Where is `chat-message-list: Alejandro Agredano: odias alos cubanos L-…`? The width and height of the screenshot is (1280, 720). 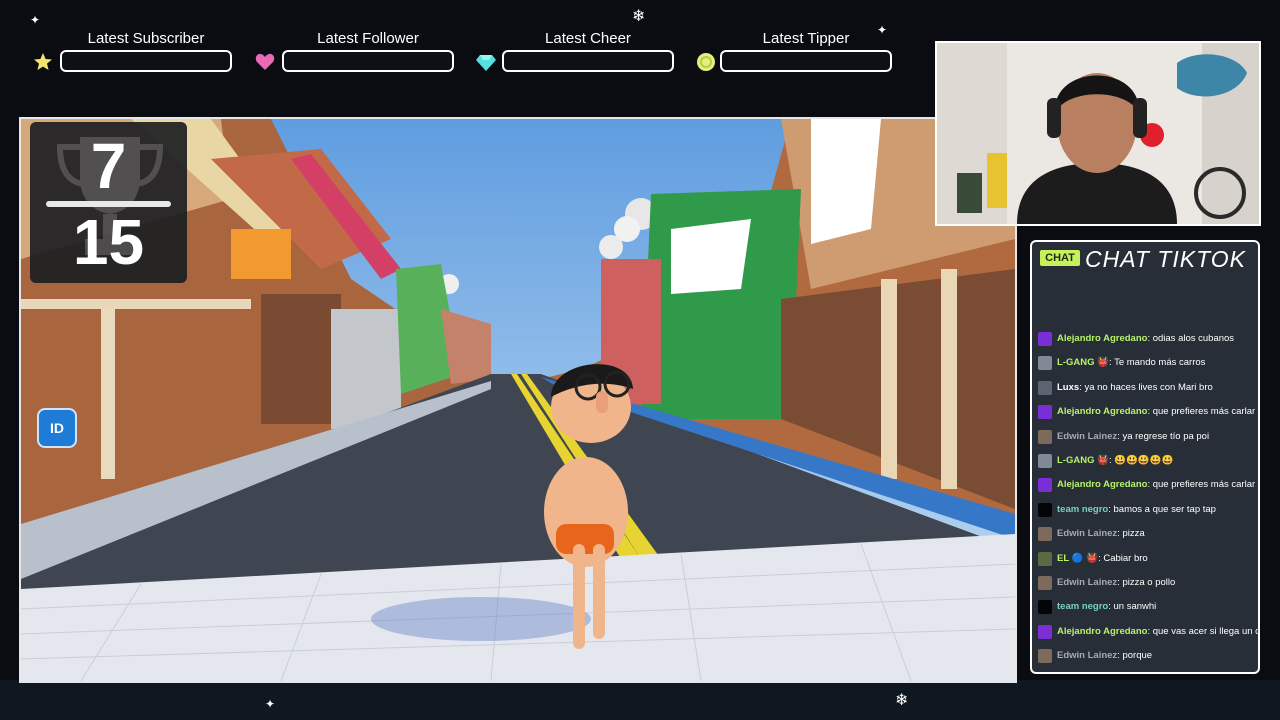 chat-message-list: Alejandro Agredano: odias alos cubanos L-… is located at coordinates (1147, 497).